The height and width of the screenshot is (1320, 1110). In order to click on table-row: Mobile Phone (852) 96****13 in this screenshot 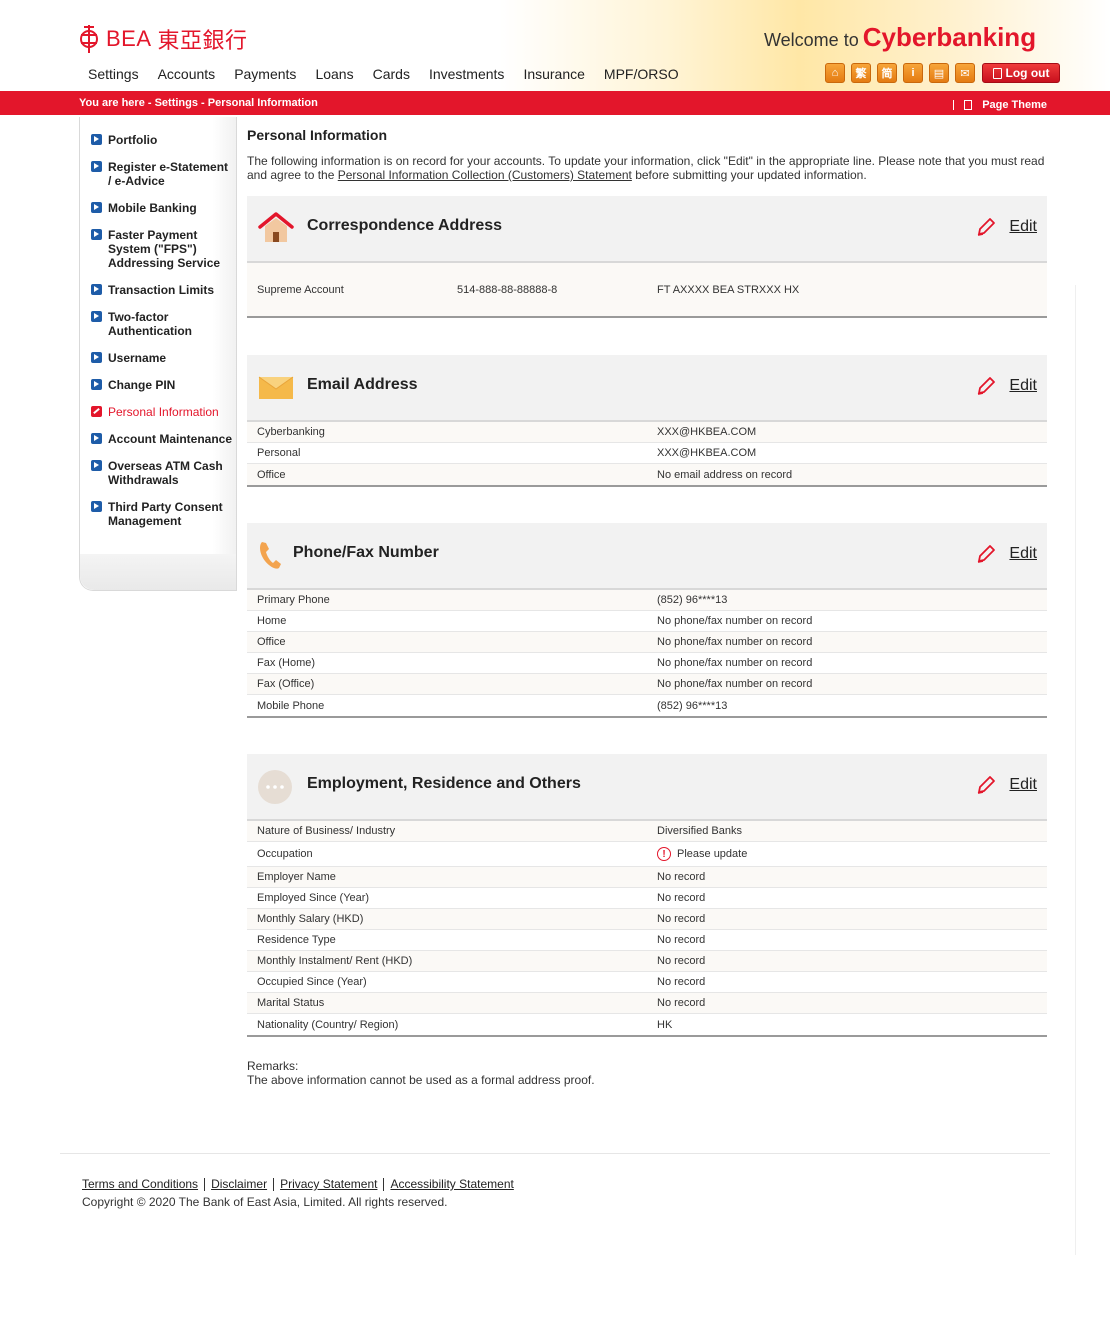, I will do `click(647, 705)`.